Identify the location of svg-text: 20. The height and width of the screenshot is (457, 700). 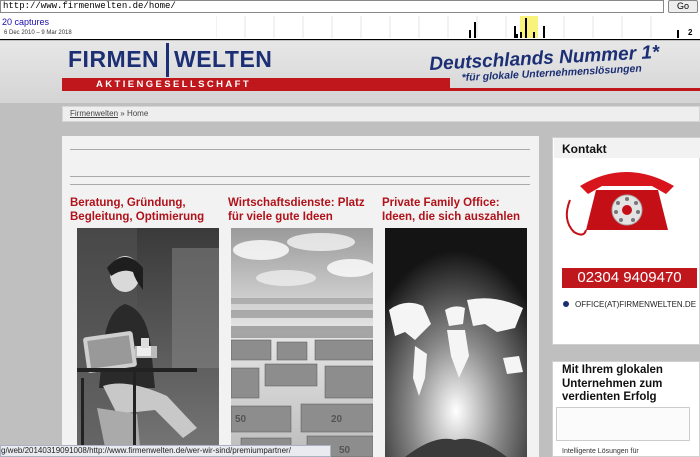
(337, 419).